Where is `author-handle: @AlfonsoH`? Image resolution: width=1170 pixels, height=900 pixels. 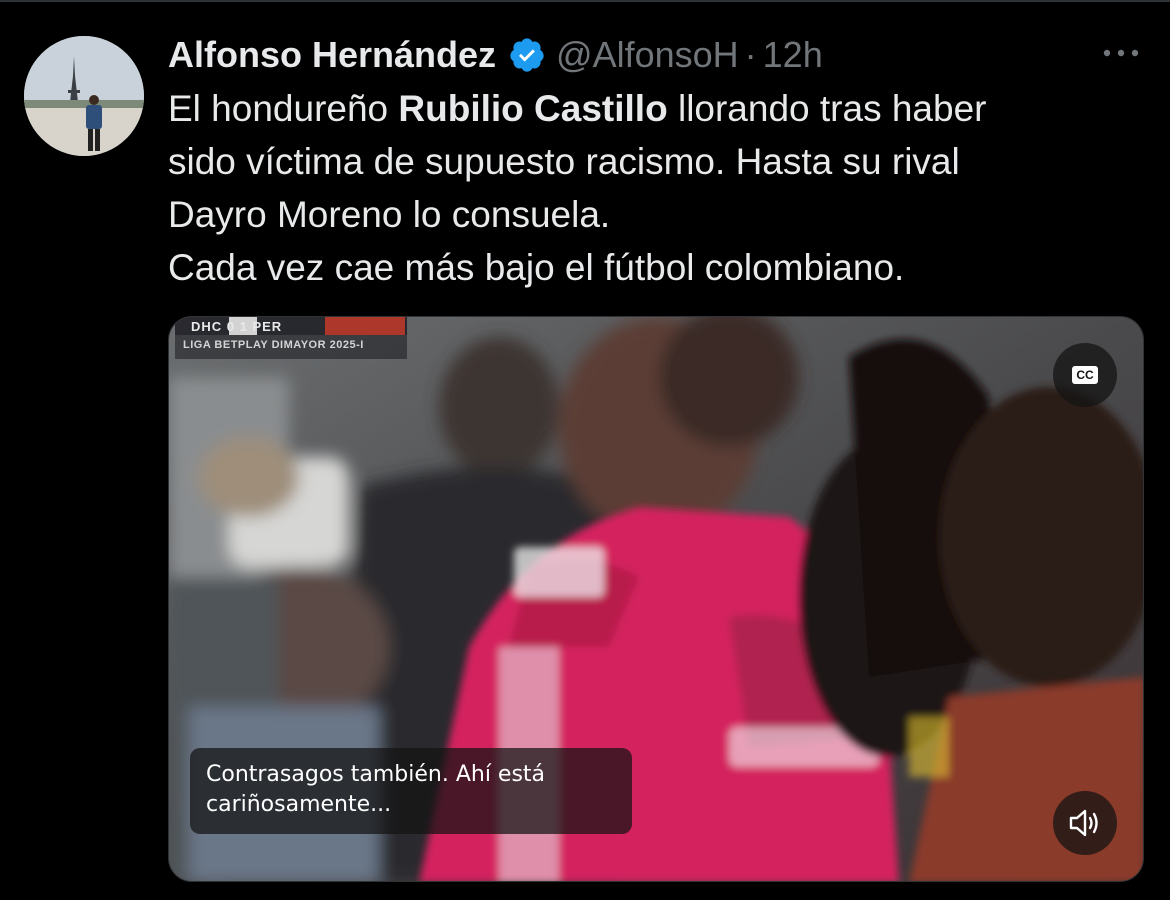 author-handle: @AlfonsoH is located at coordinates (647, 55).